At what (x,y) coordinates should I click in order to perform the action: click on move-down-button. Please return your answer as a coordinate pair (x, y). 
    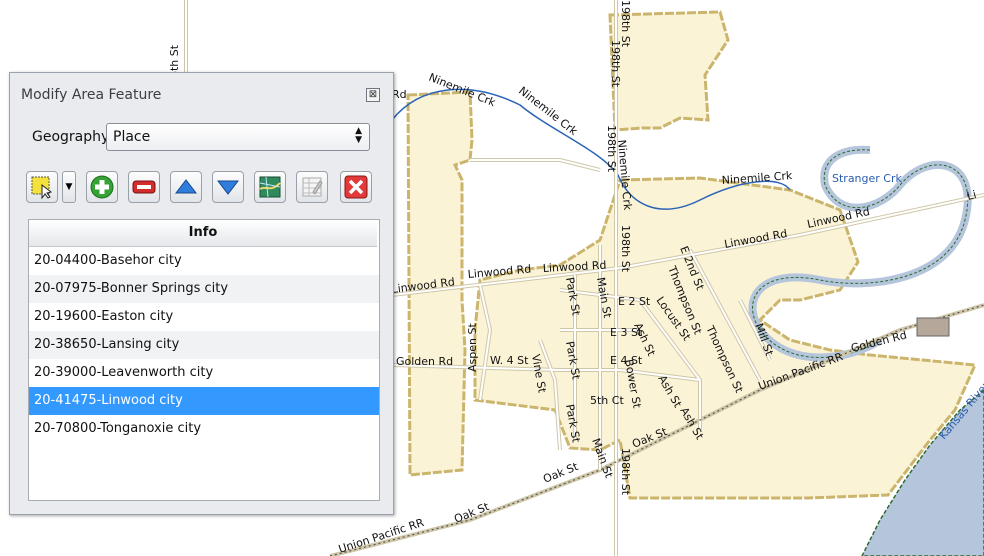
    Looking at the image, I should click on (228, 187).